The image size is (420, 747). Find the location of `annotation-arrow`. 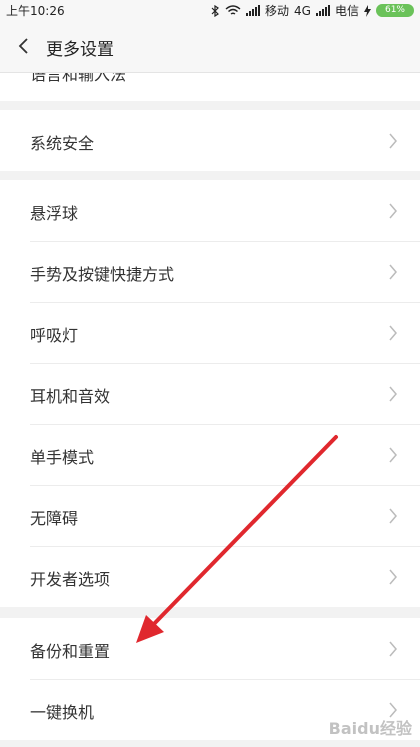

annotation-arrow is located at coordinates (237, 539).